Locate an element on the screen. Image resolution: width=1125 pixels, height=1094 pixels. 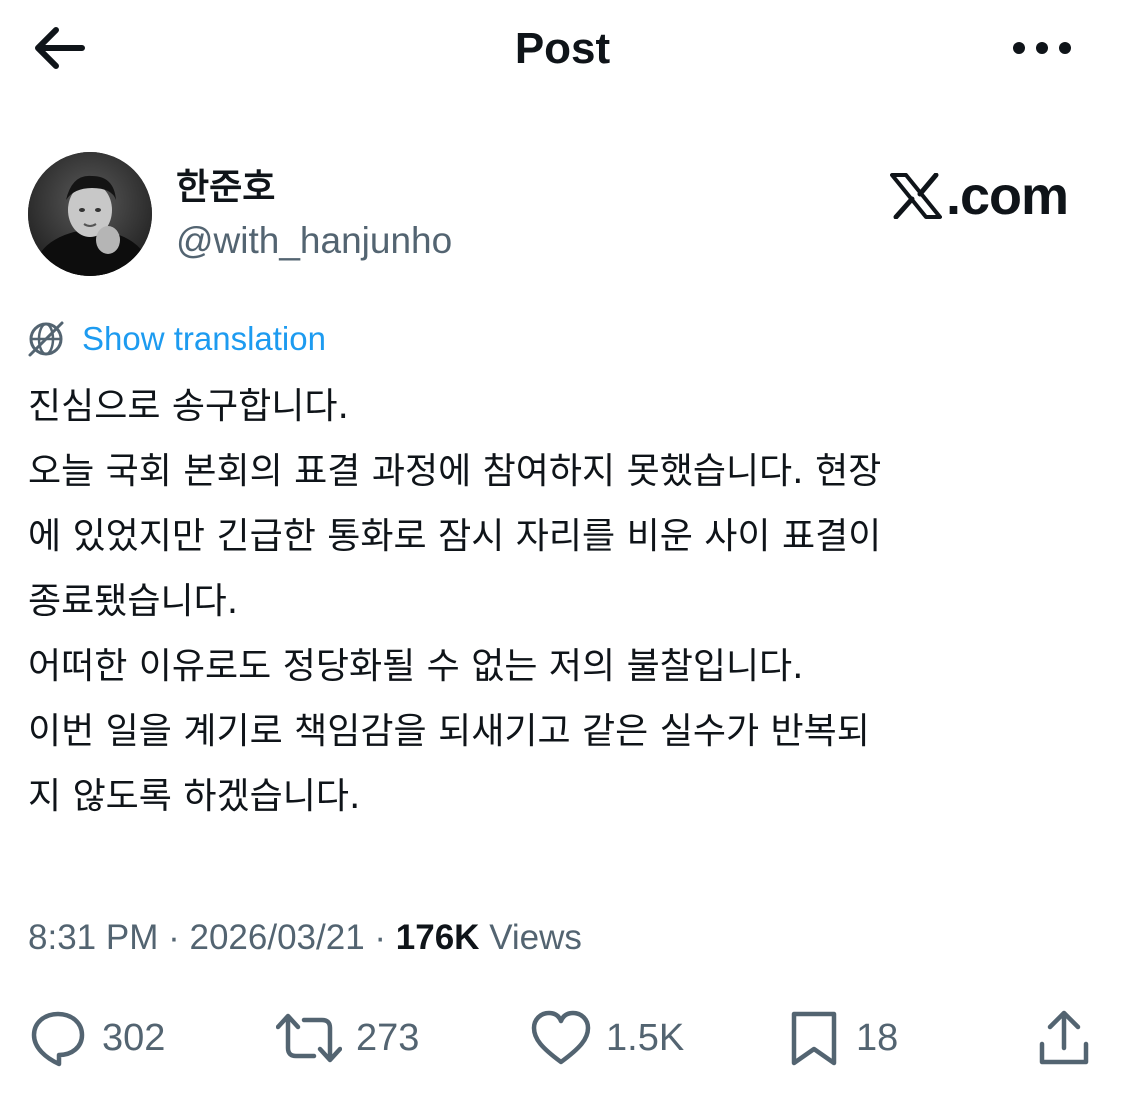
avatar-photo is located at coordinates (90, 214).